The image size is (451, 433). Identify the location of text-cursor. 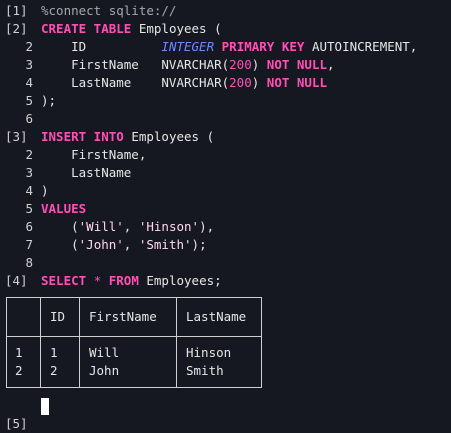
(45, 406).